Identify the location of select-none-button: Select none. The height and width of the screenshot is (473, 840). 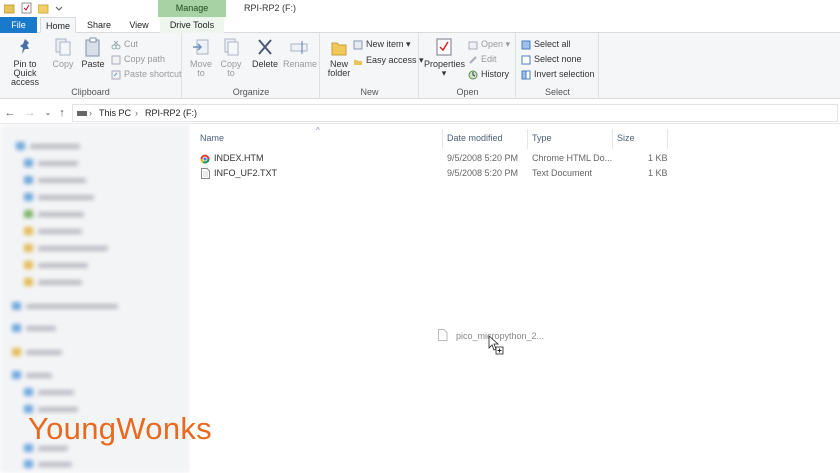
(551, 59).